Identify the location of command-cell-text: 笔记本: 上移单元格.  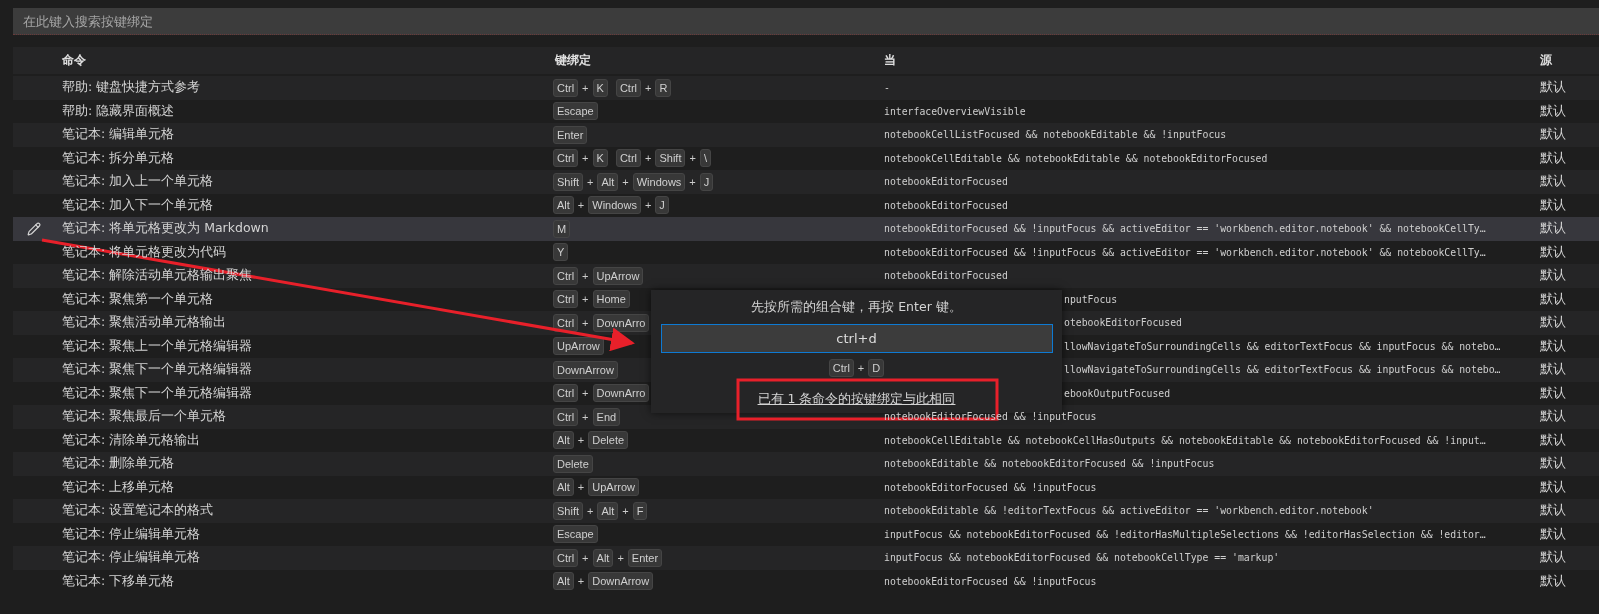
(118, 487).